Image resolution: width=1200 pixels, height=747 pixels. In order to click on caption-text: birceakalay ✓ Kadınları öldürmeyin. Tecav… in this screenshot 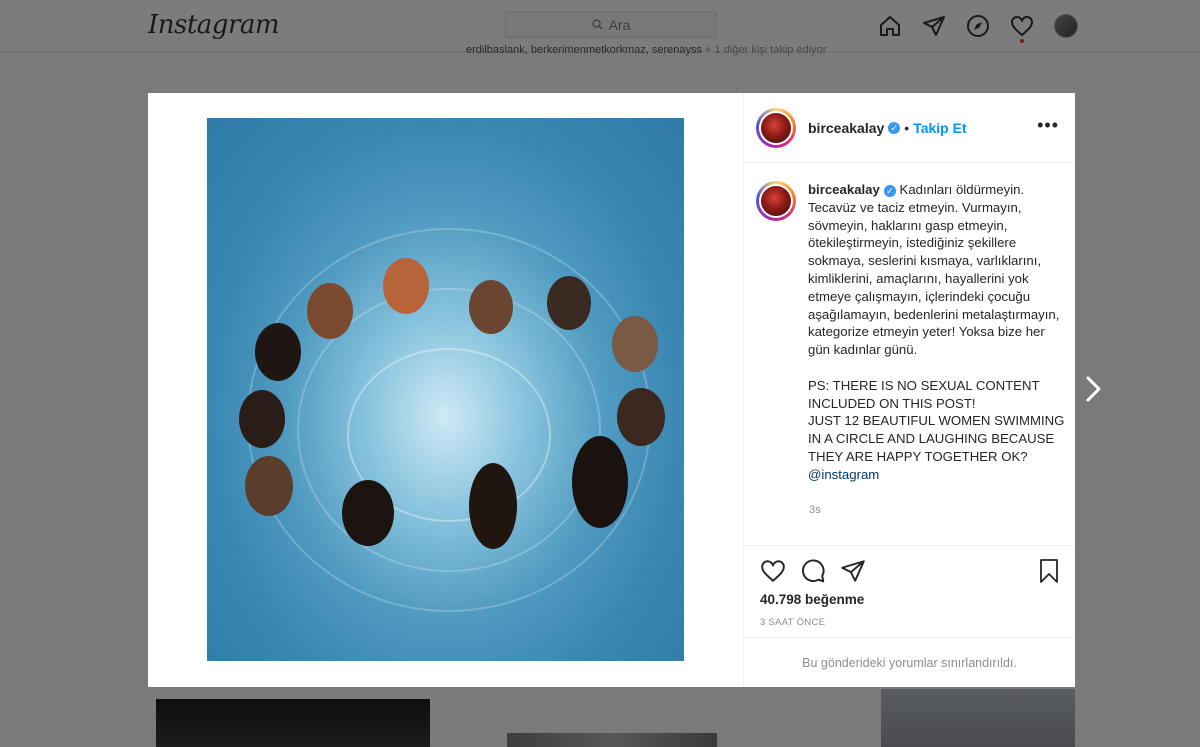, I will do `click(938, 332)`.